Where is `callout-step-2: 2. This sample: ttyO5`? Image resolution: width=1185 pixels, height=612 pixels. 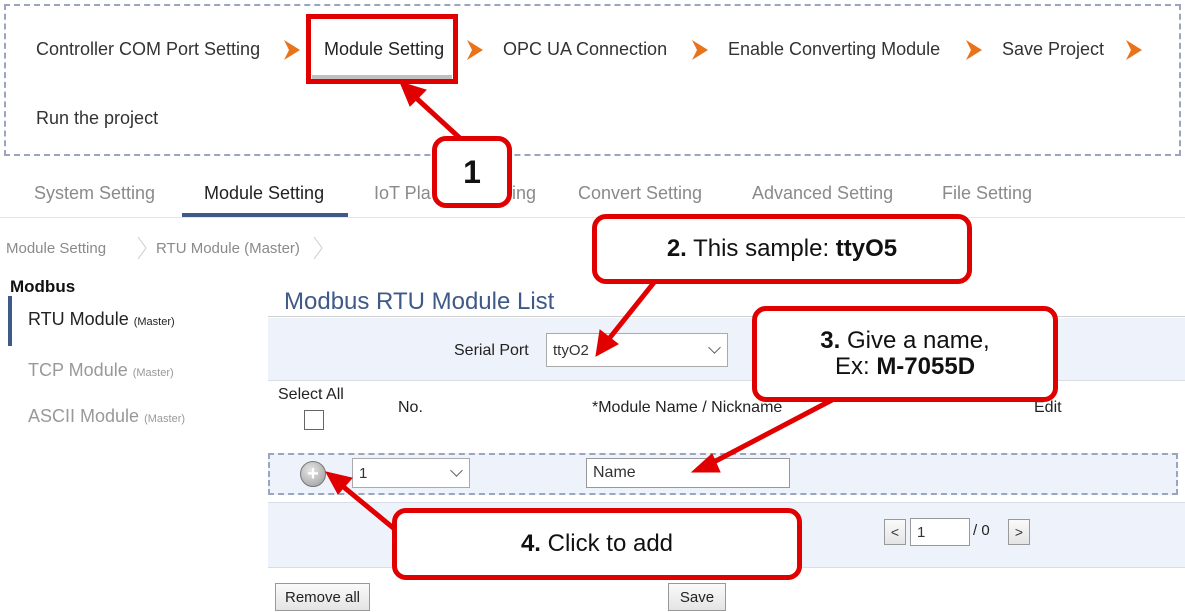 callout-step-2: 2. This sample: ttyO5 is located at coordinates (782, 249).